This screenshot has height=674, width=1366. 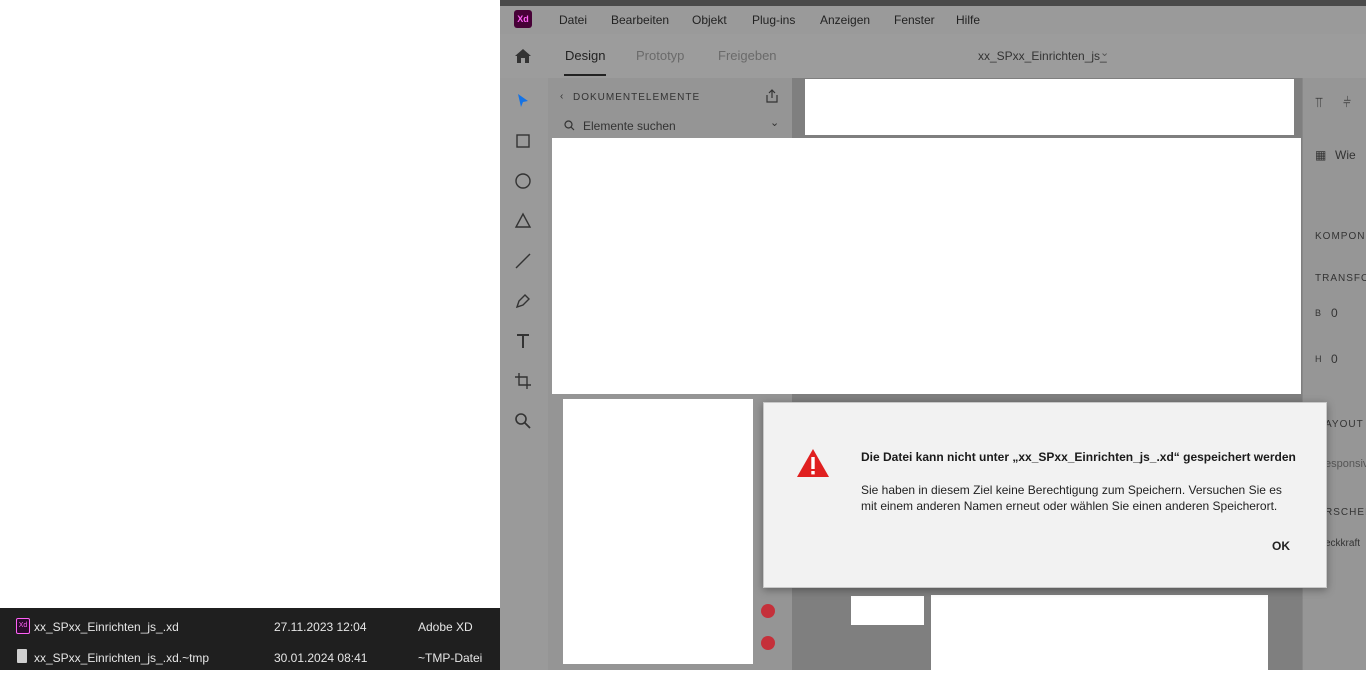 What do you see at coordinates (22, 656) in the screenshot?
I see `tmp-file-icon` at bounding box center [22, 656].